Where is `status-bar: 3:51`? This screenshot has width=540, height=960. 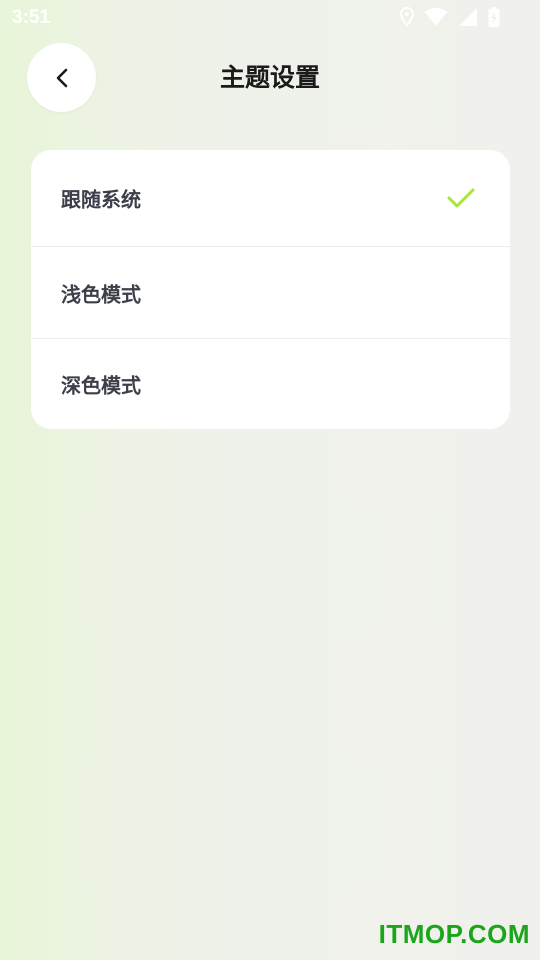 status-bar: 3:51 is located at coordinates (270, 18).